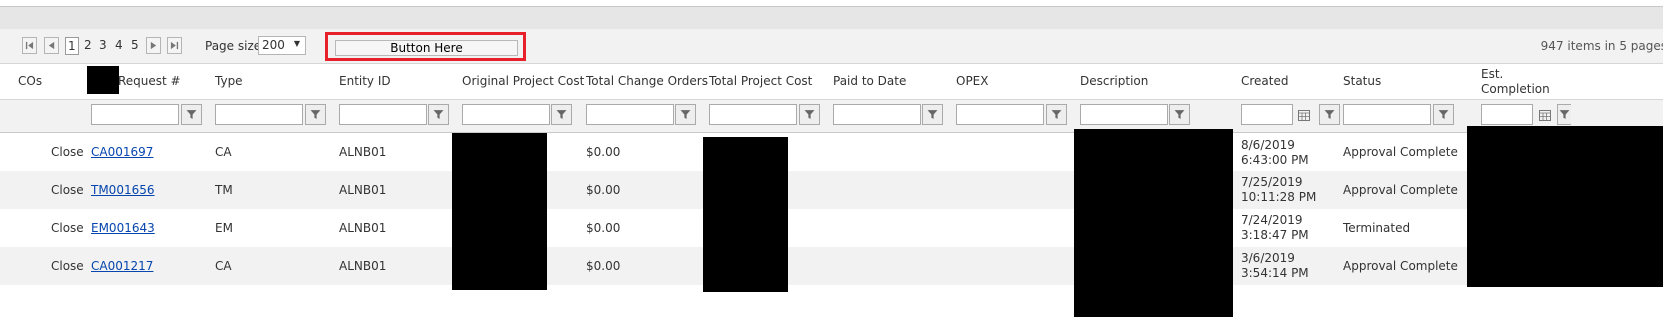 The width and height of the screenshot is (1663, 317). What do you see at coordinates (229, 81) in the screenshot?
I see `col-type: Type` at bounding box center [229, 81].